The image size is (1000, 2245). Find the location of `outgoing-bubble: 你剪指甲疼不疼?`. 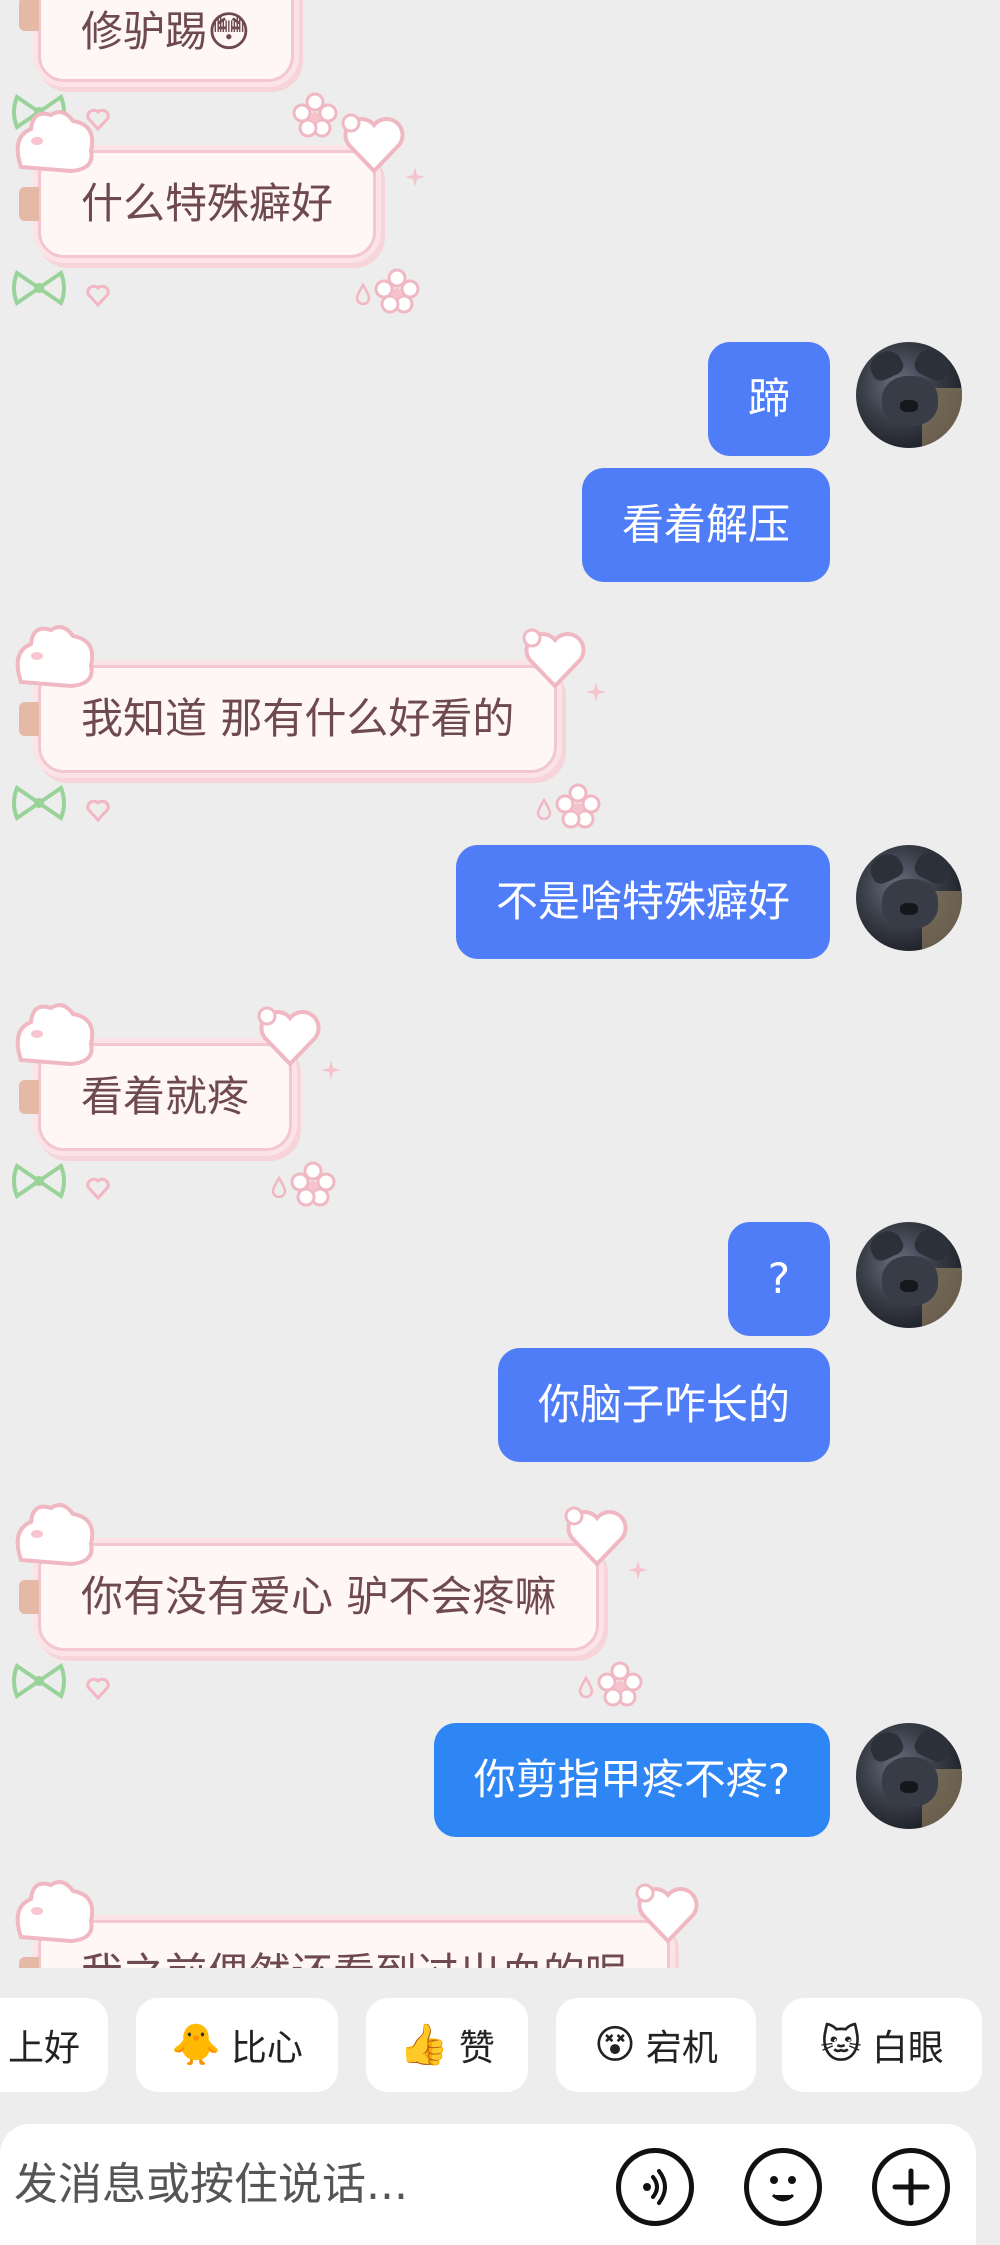

outgoing-bubble: 你剪指甲疼不疼? is located at coordinates (631, 1780).